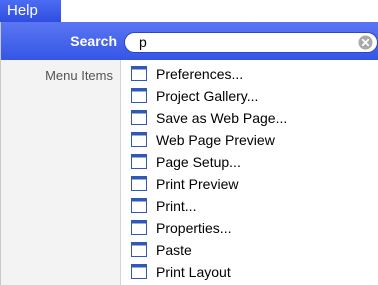  I want to click on result-item: Print Preview, so click(249, 184).